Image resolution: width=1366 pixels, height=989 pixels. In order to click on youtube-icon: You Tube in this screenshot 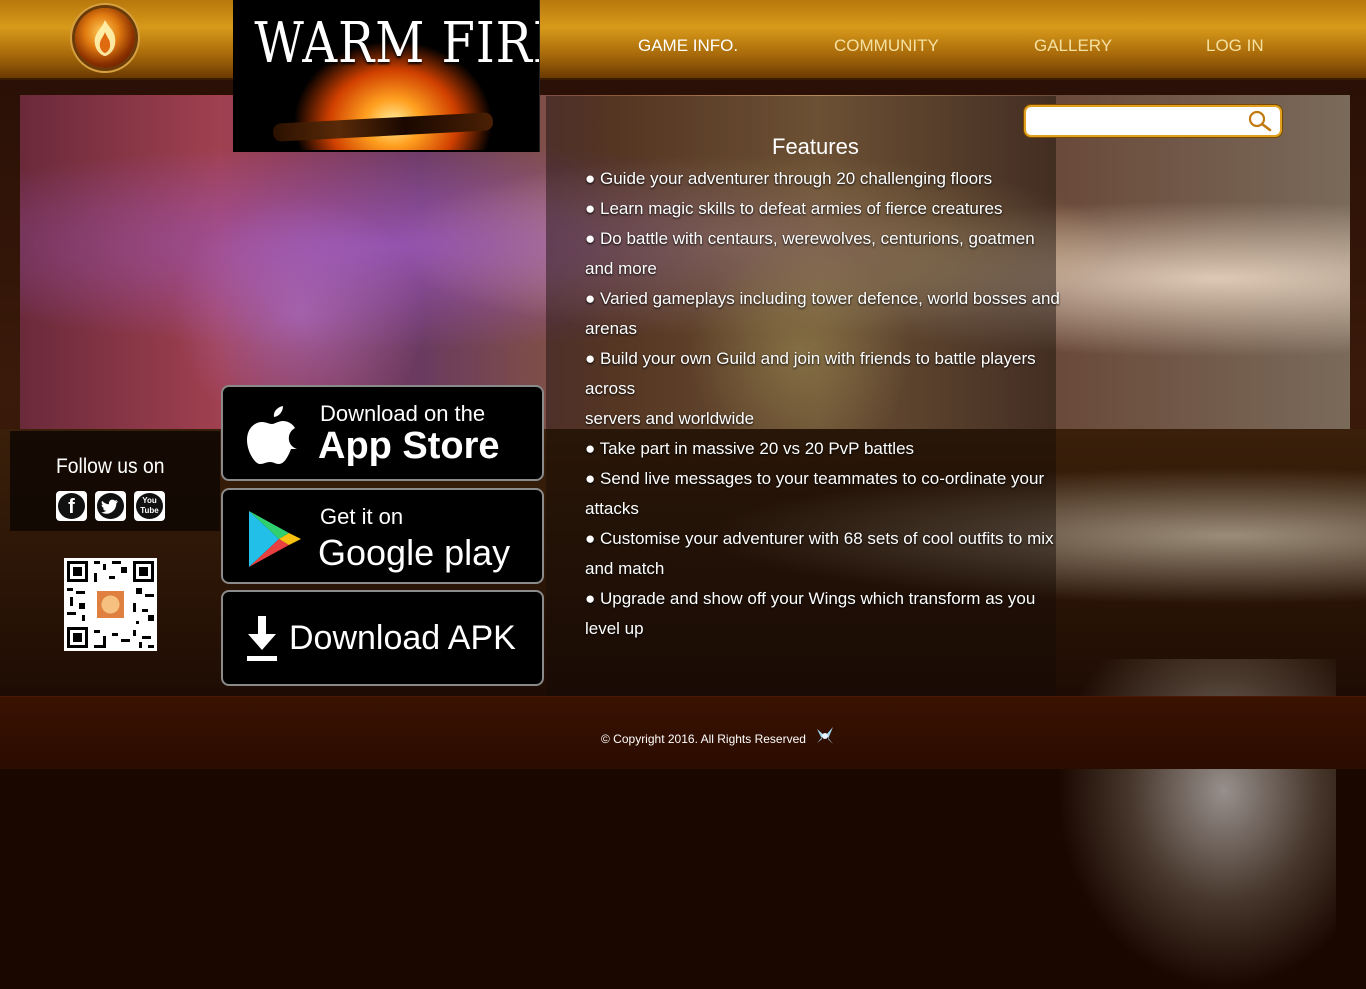, I will do `click(149, 506)`.